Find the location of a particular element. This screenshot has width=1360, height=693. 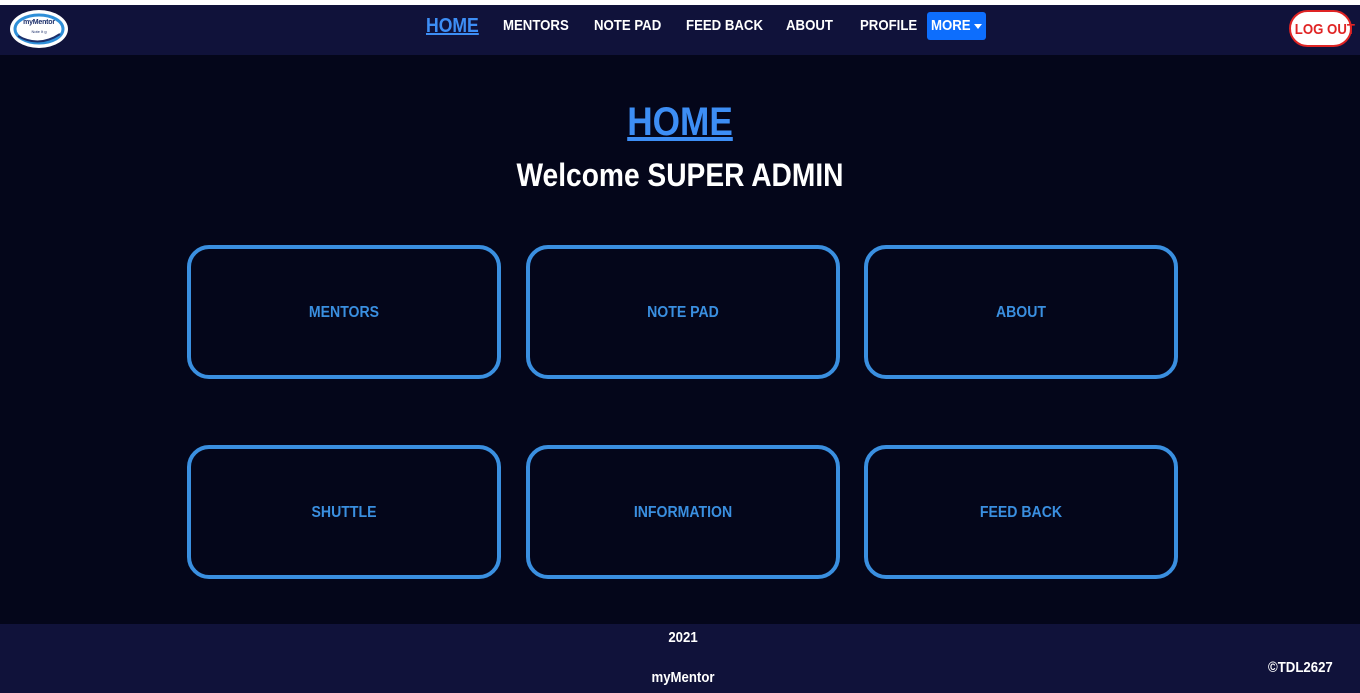

card-label: FEED BACK is located at coordinates (1021, 512).